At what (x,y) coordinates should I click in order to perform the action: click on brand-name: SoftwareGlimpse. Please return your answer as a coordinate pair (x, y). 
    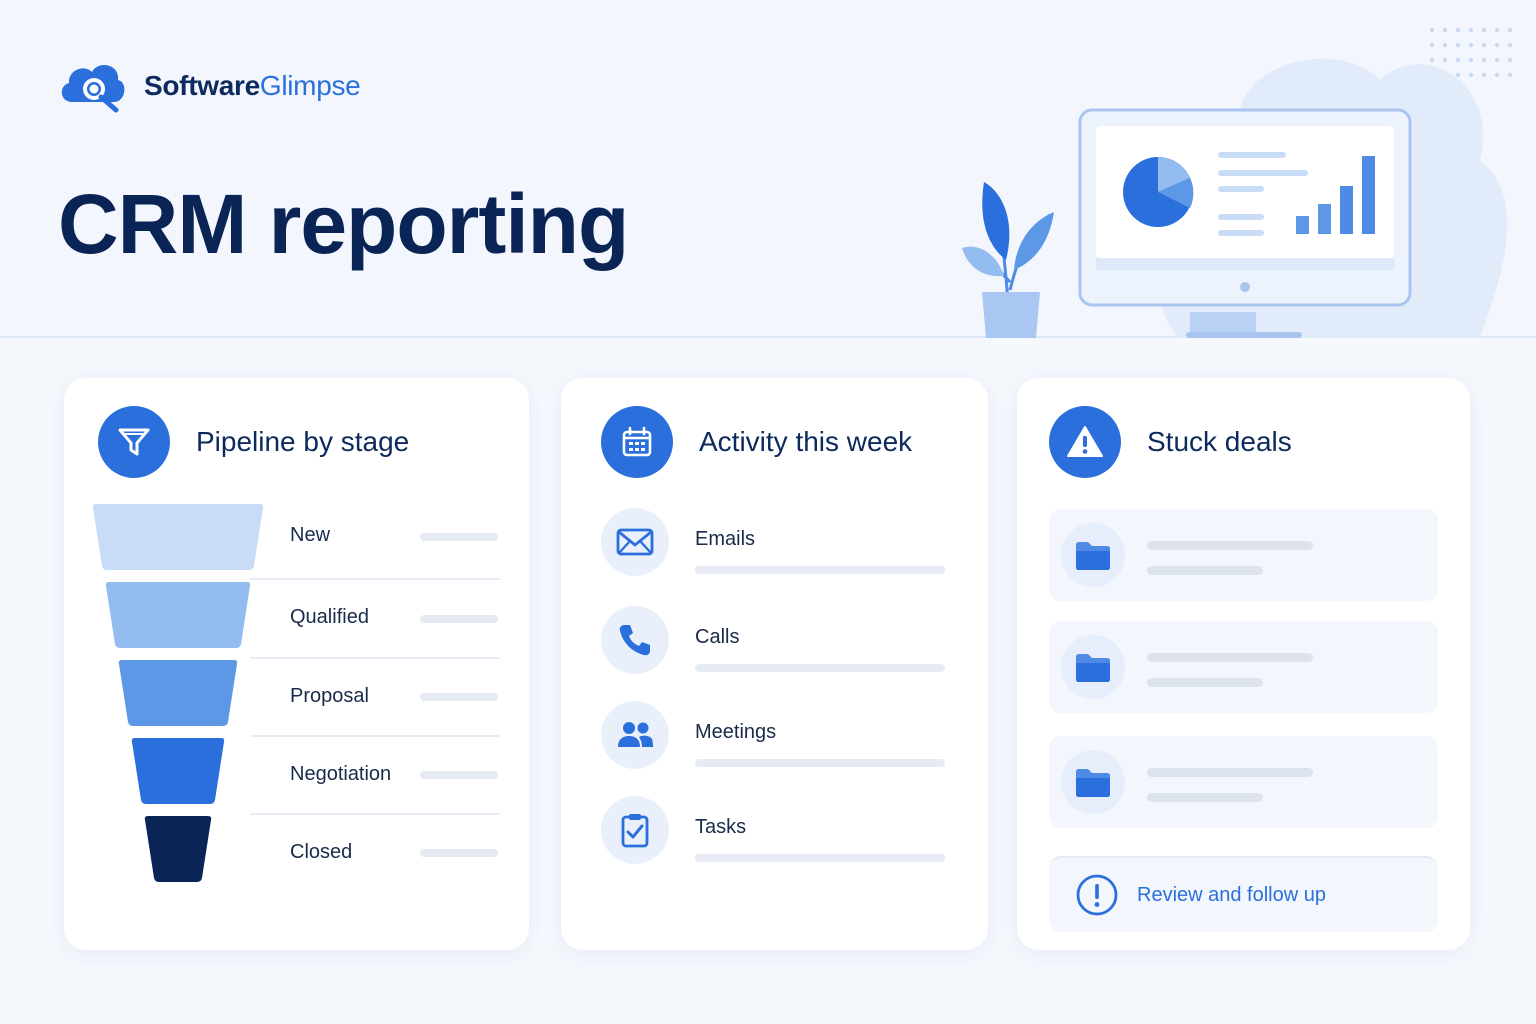
    Looking at the image, I should click on (252, 86).